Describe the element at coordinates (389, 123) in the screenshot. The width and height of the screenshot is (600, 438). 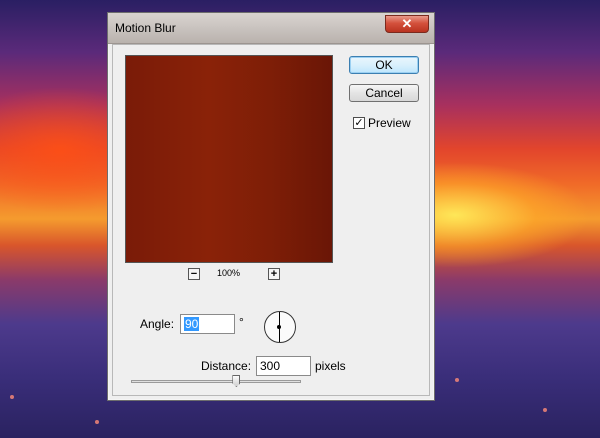
I see `preview-label: Preview` at that location.